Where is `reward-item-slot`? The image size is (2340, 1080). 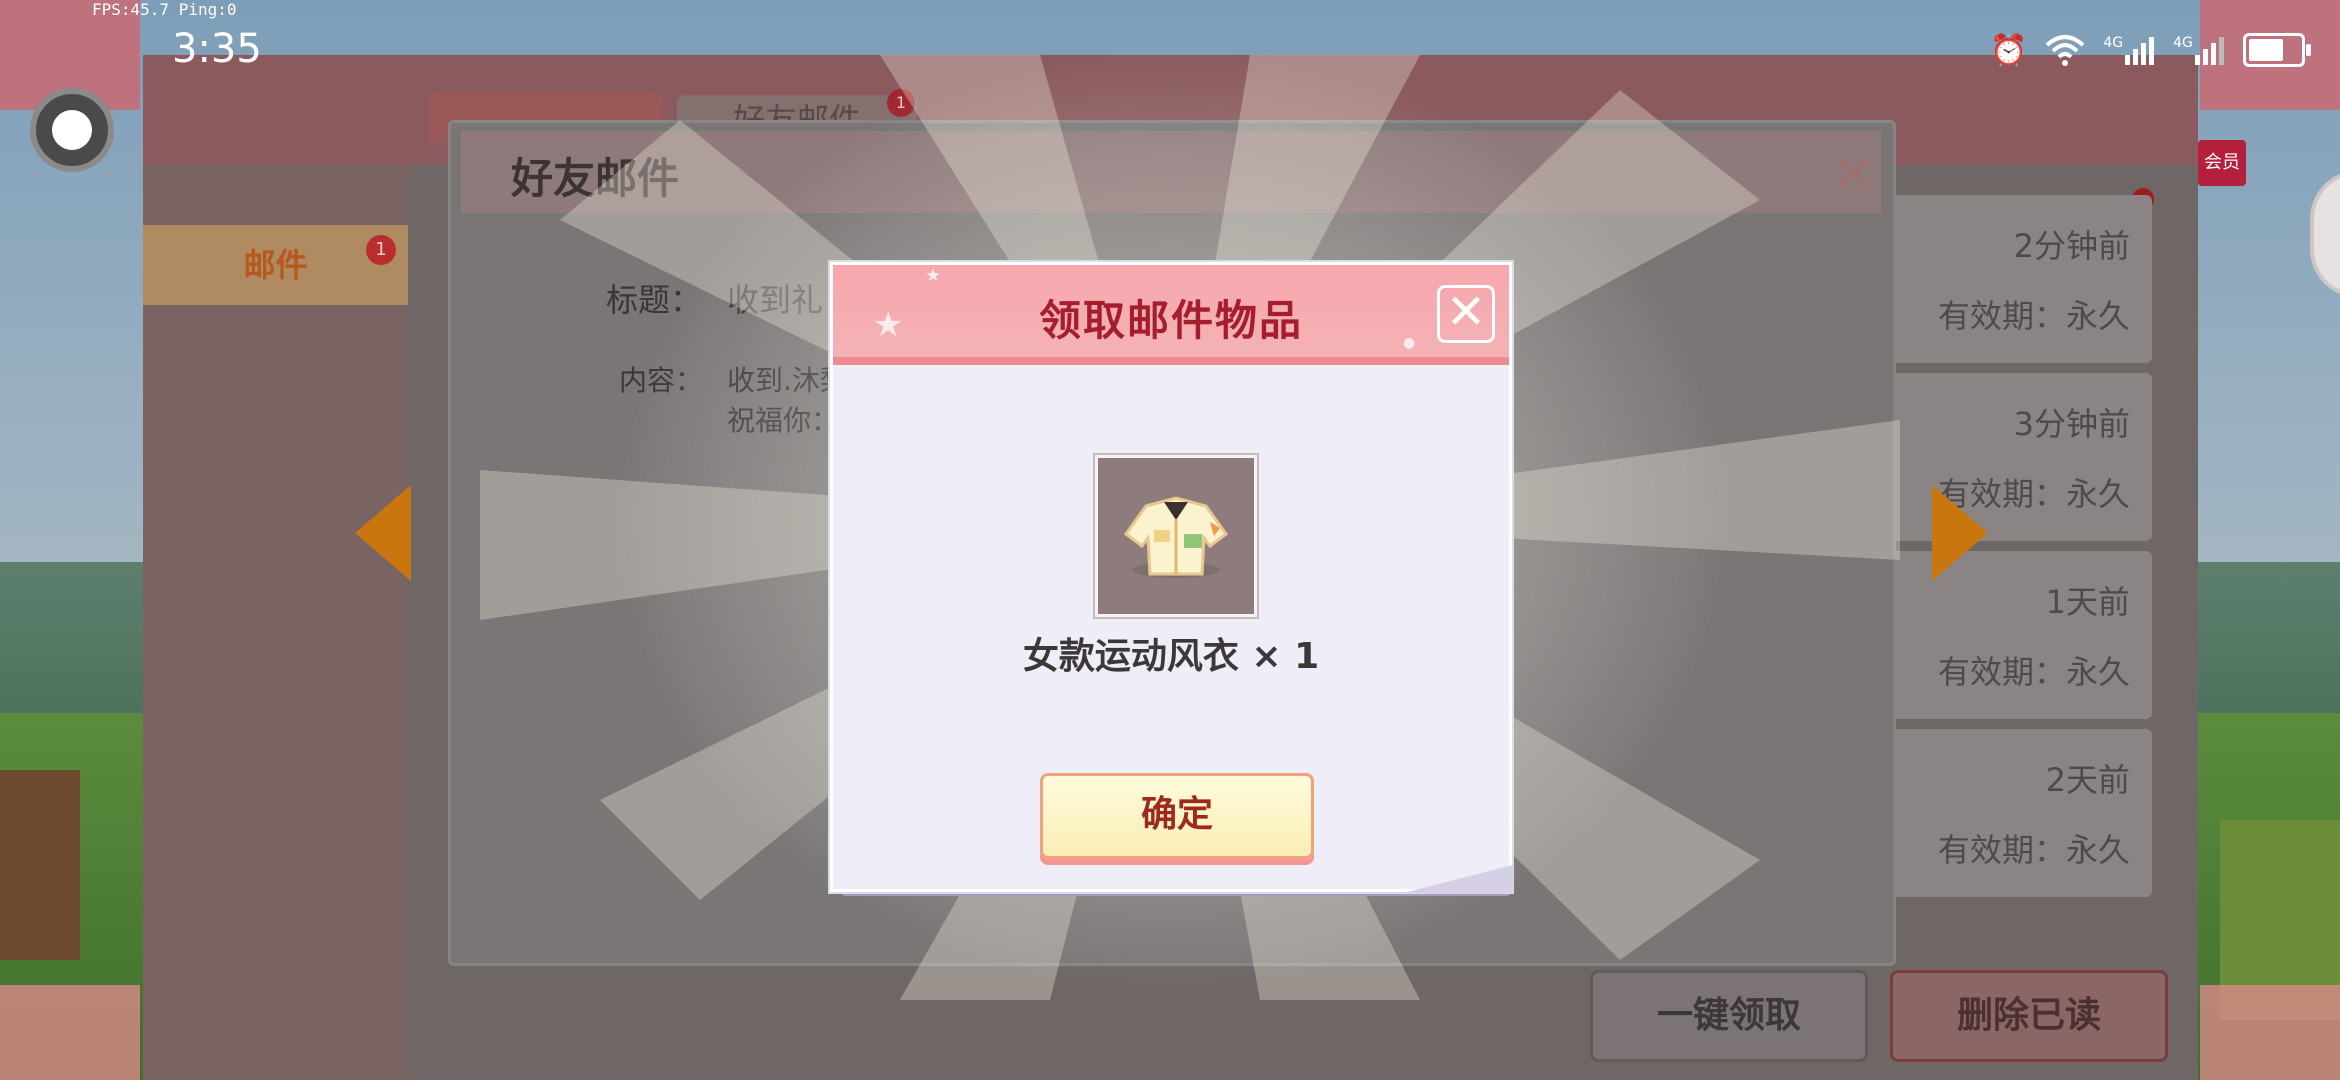
reward-item-slot is located at coordinates (1176, 536).